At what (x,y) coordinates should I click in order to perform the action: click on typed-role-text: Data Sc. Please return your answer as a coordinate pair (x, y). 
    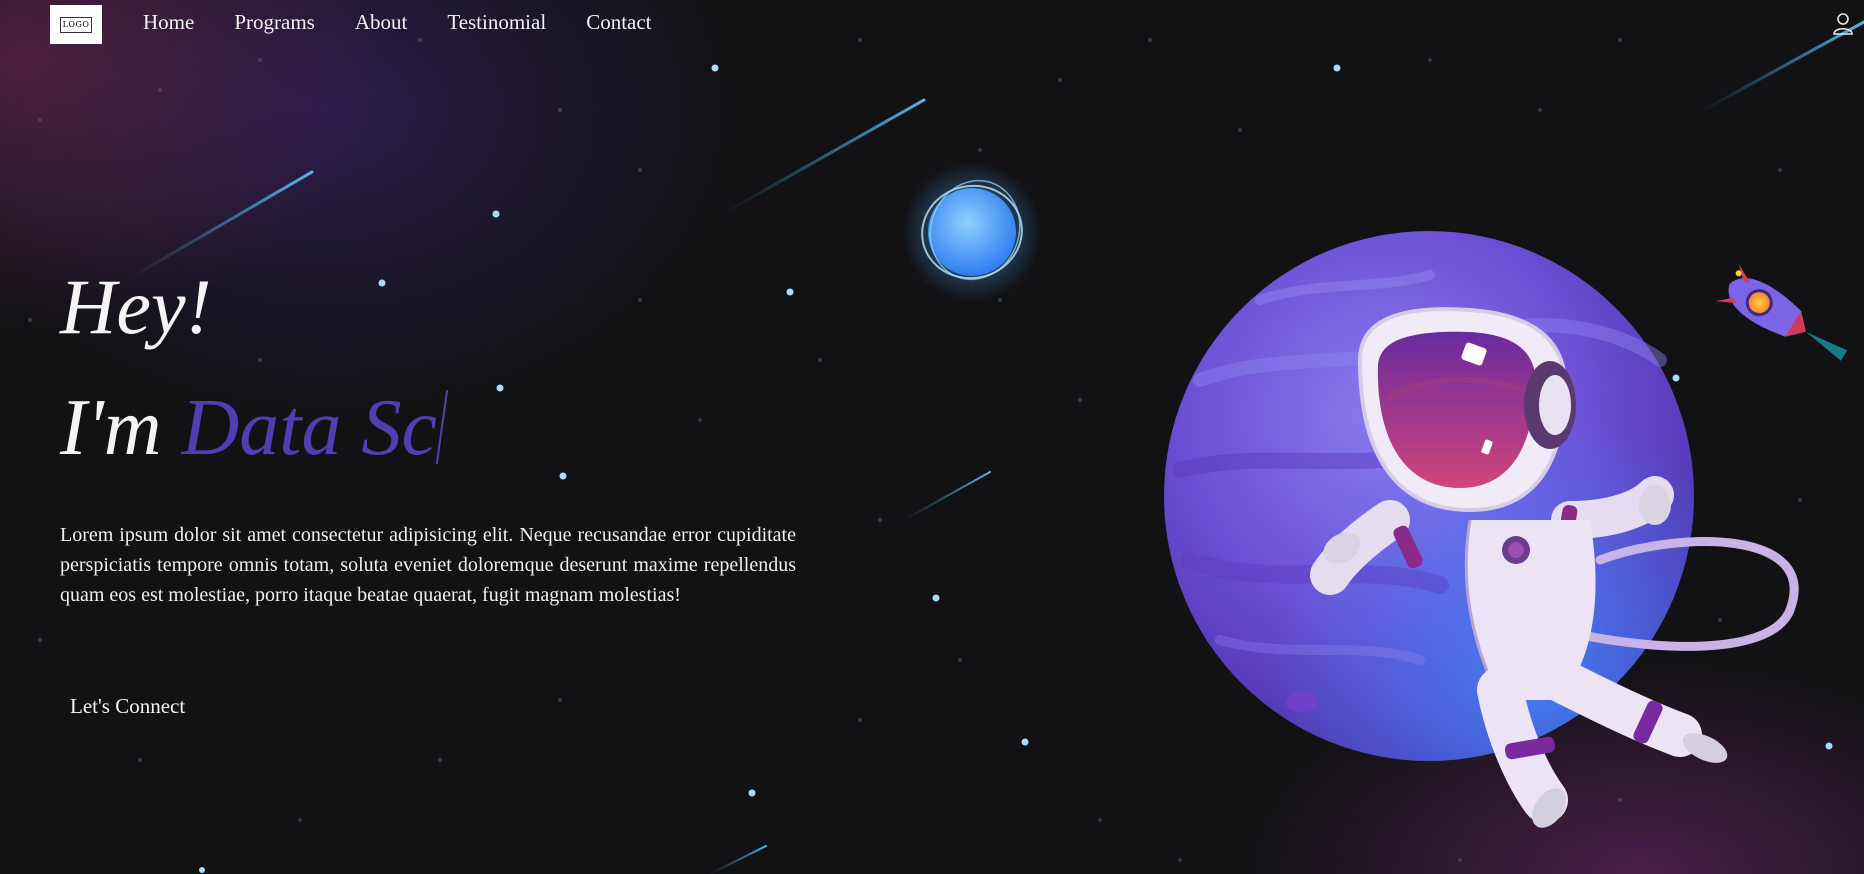
    Looking at the image, I should click on (309, 428).